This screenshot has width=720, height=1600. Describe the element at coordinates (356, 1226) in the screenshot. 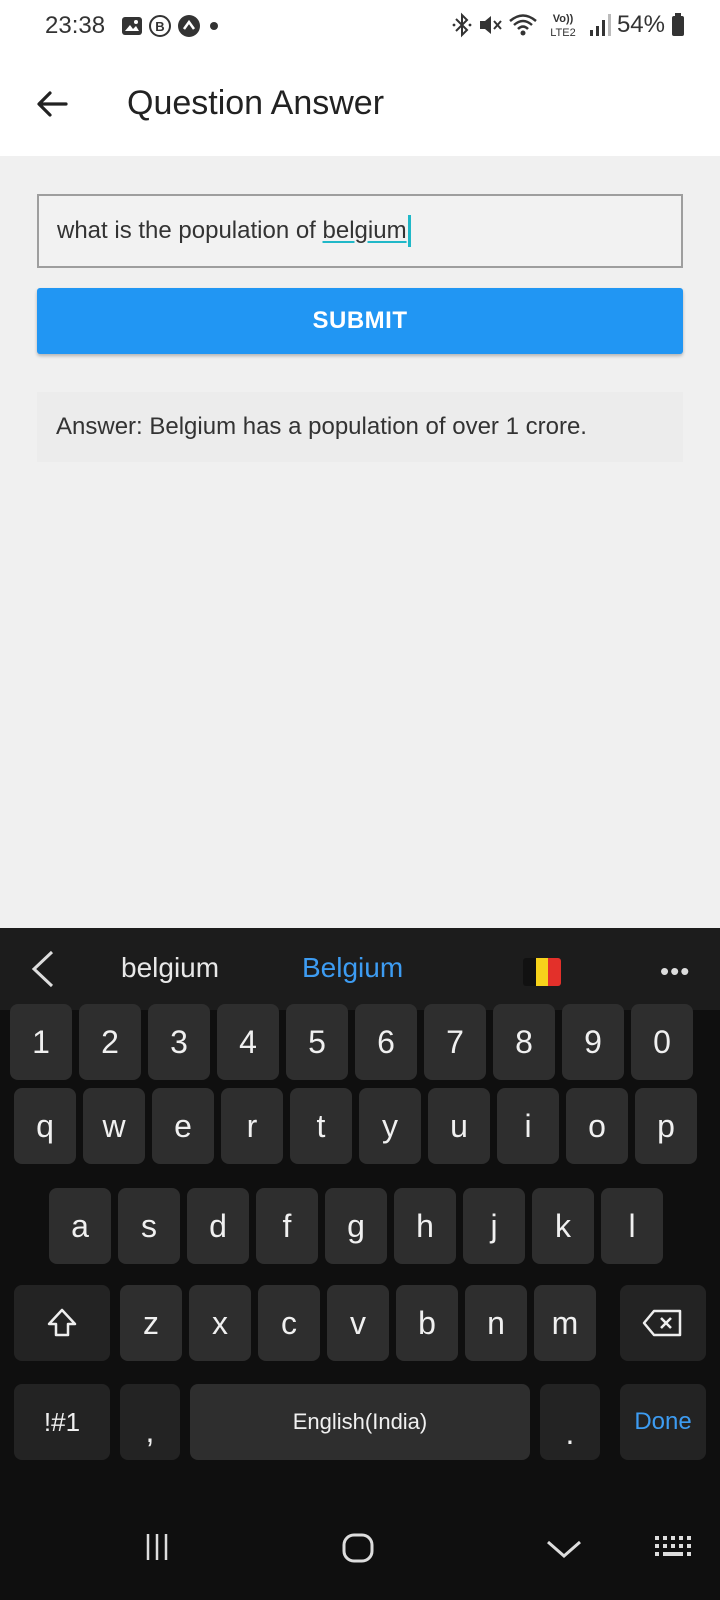

I see `key-g: g` at that location.